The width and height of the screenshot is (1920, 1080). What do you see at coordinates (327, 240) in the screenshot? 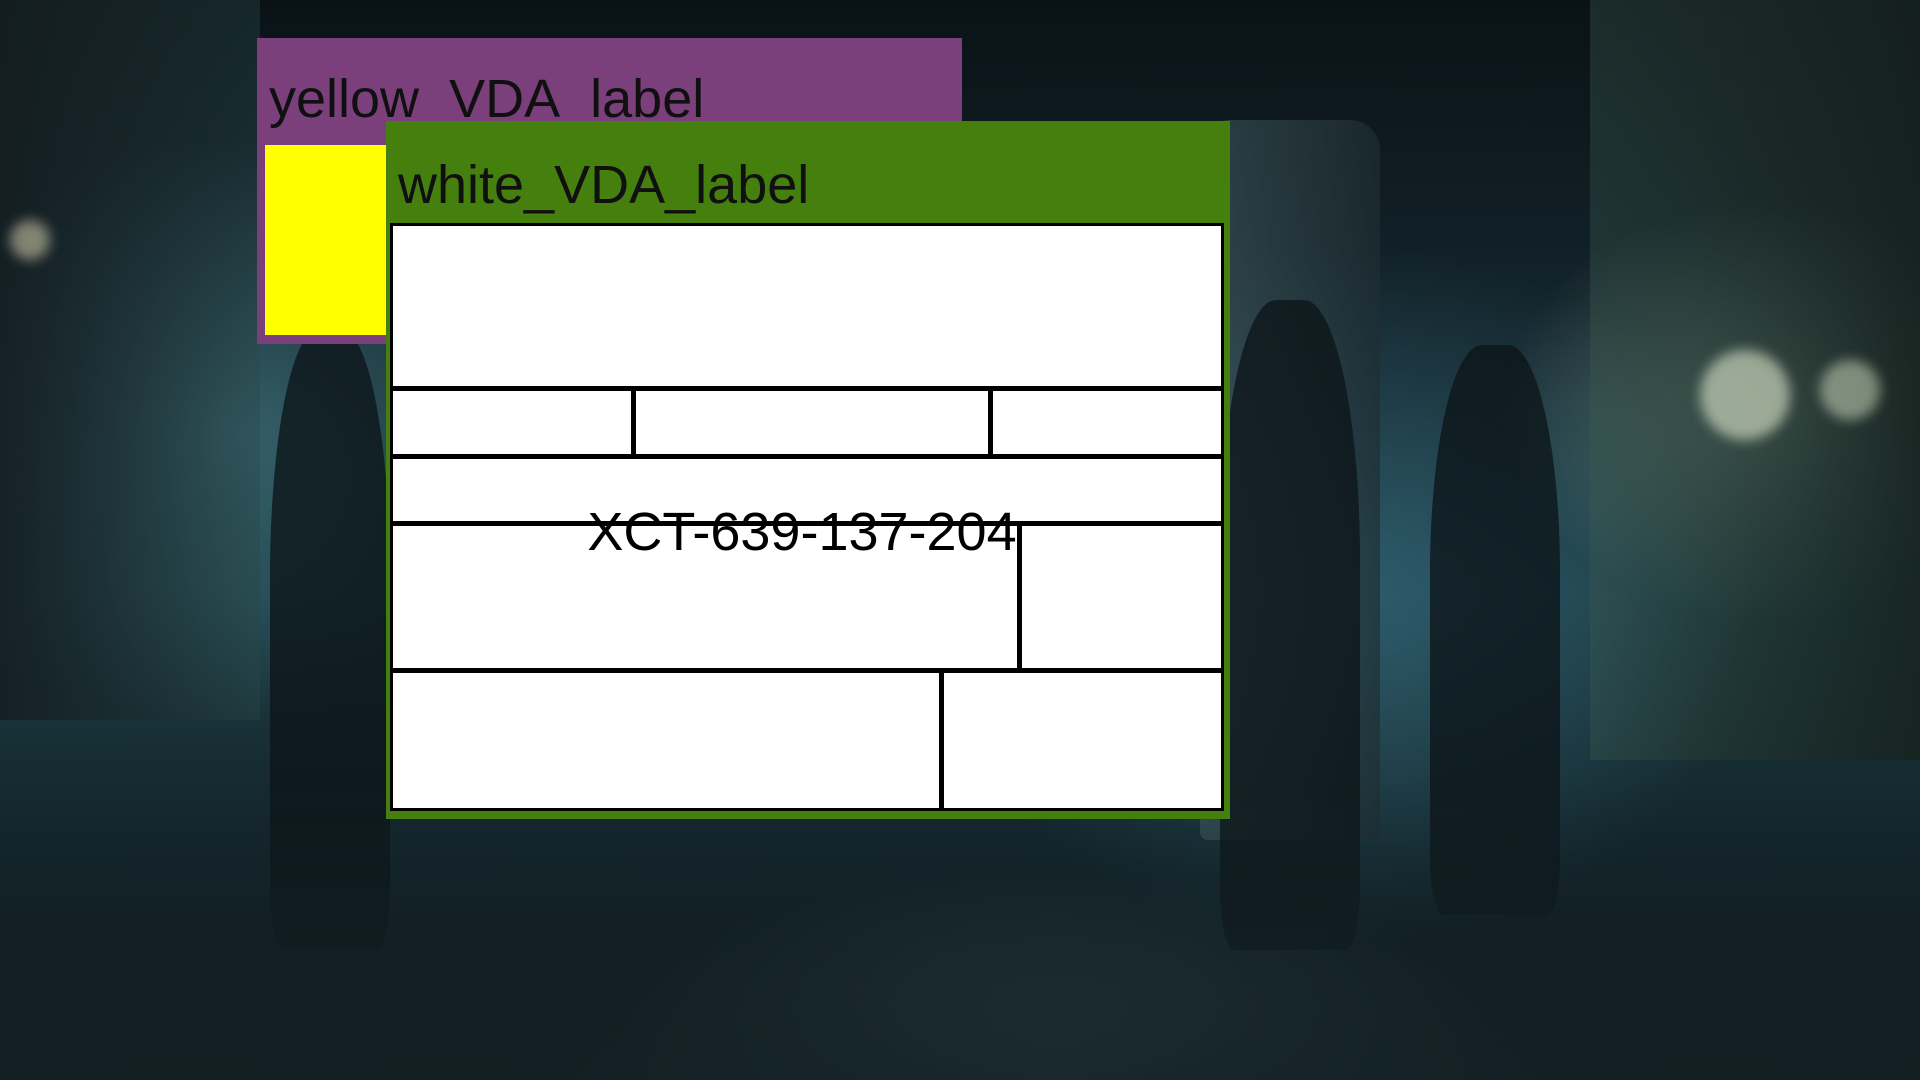
I see `yellow-swatch` at bounding box center [327, 240].